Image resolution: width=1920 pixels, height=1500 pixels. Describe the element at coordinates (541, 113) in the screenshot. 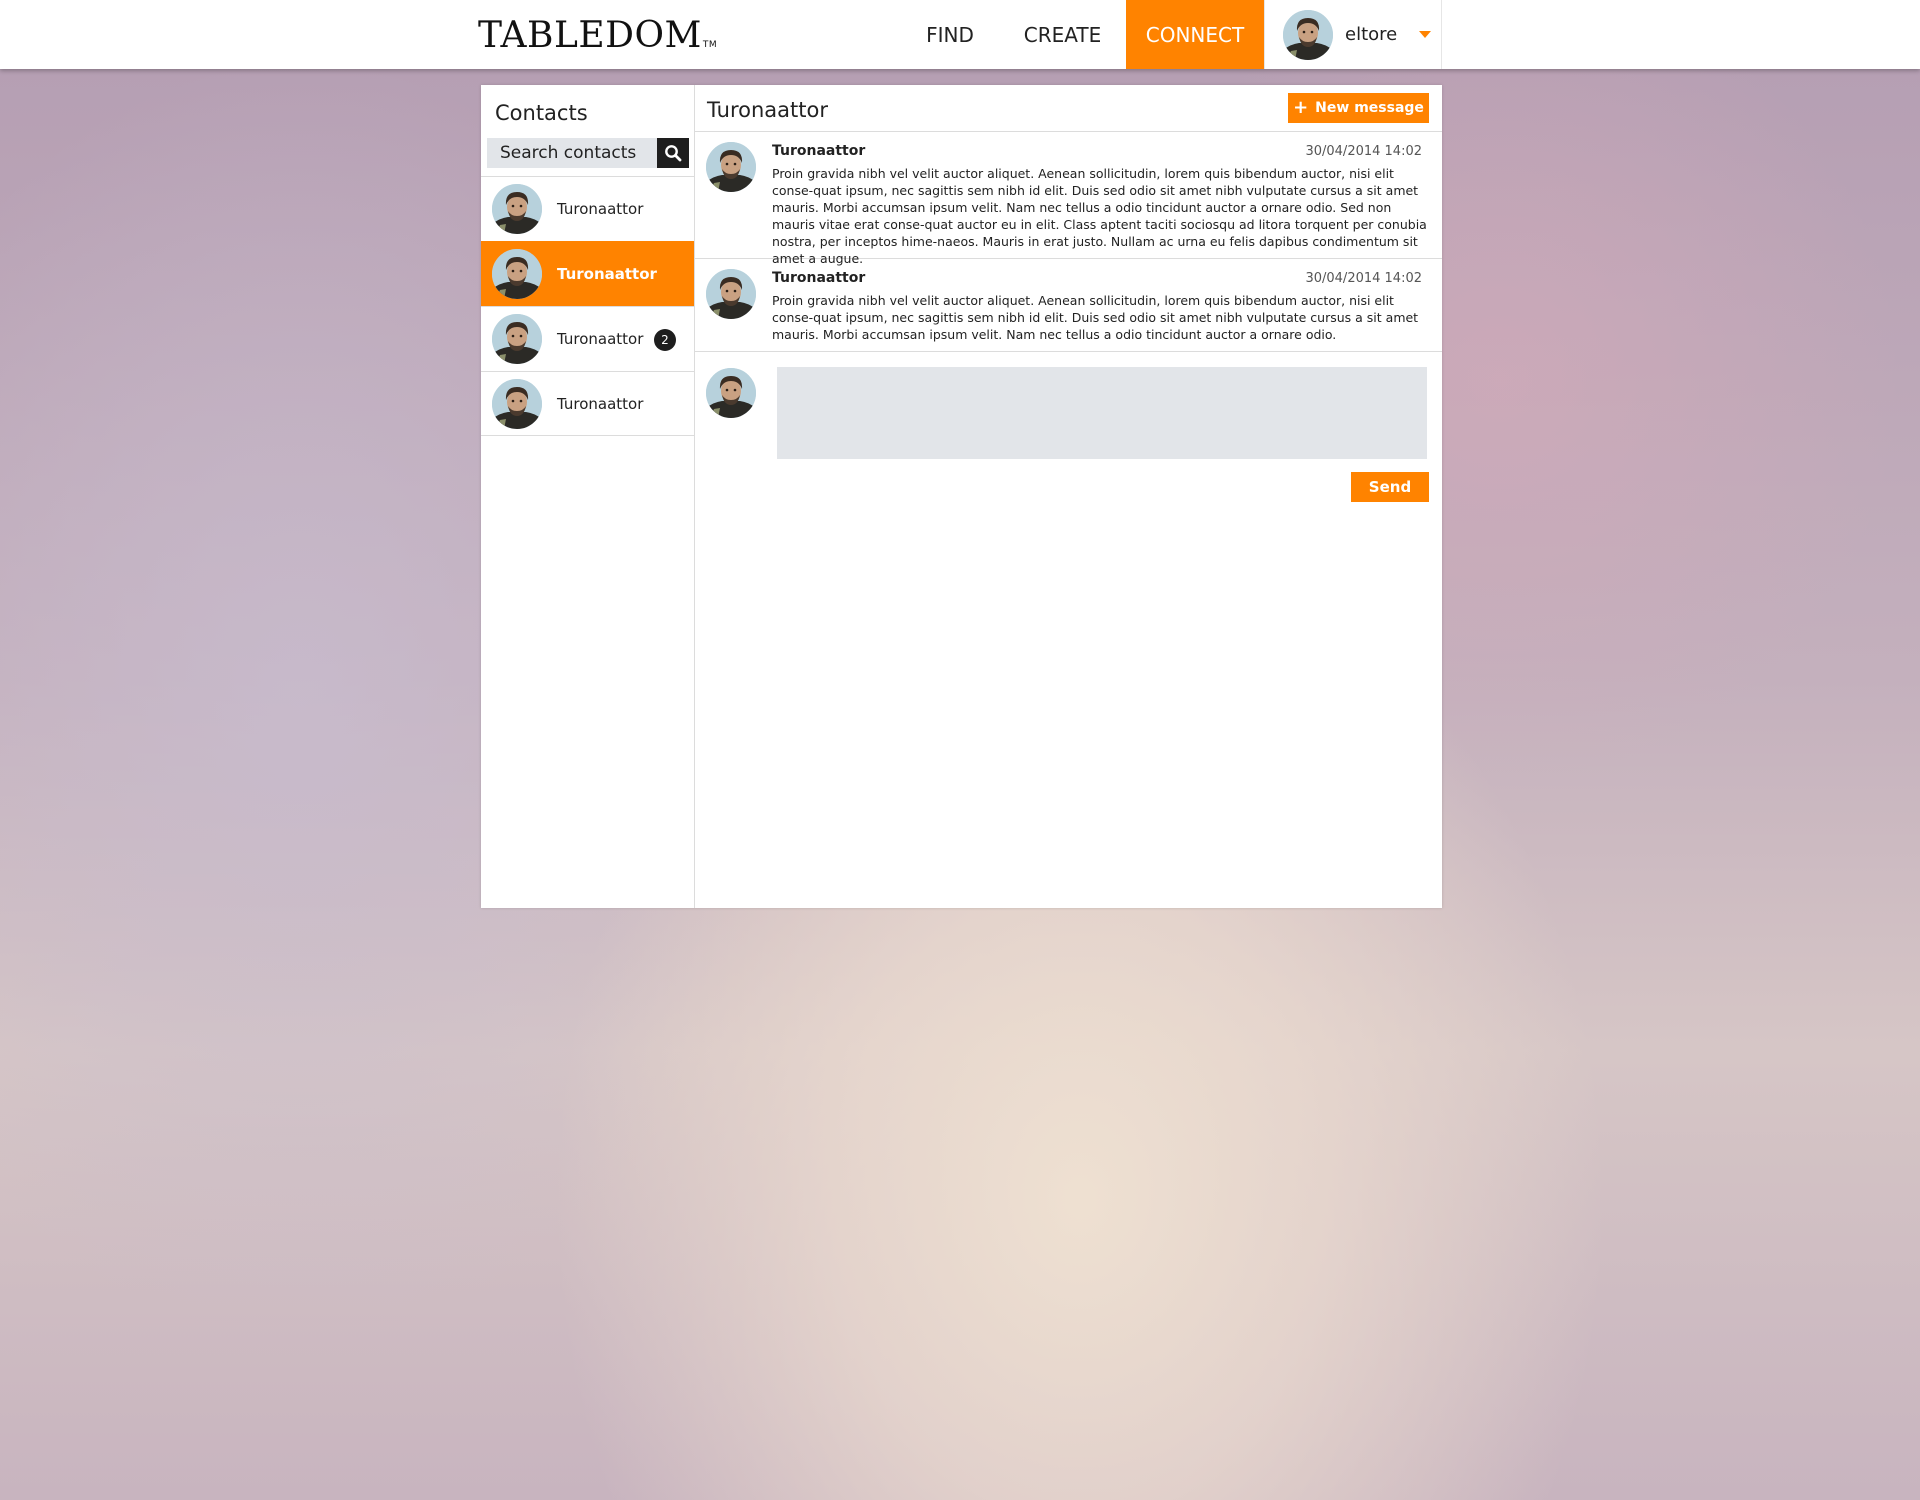

I see `contacts-title: Contacts` at that location.